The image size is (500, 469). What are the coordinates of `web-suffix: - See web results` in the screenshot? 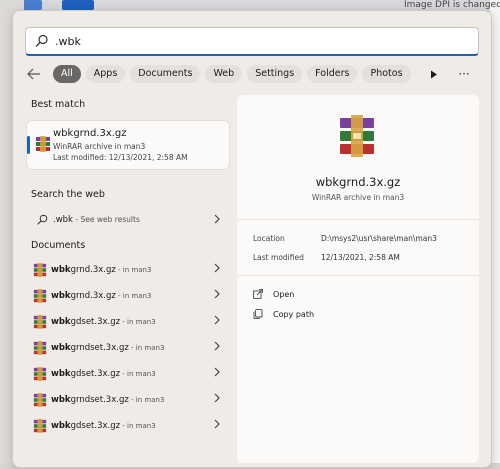 It's located at (106, 219).